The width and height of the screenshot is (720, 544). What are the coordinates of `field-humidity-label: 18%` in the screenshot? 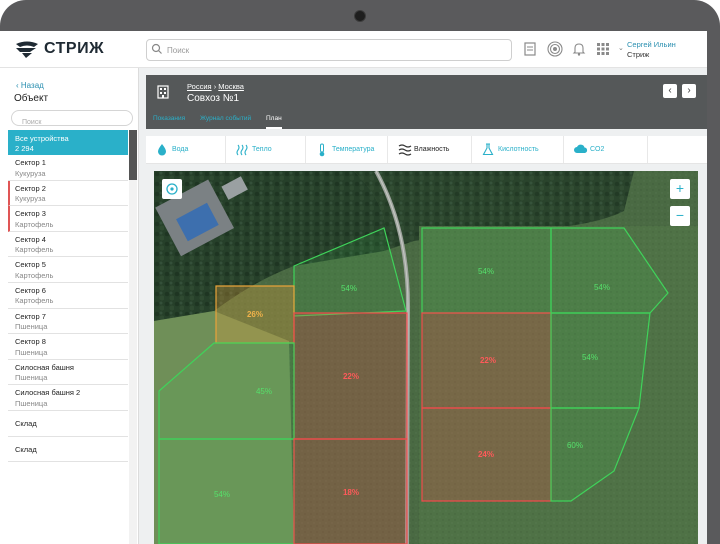 It's located at (351, 492).